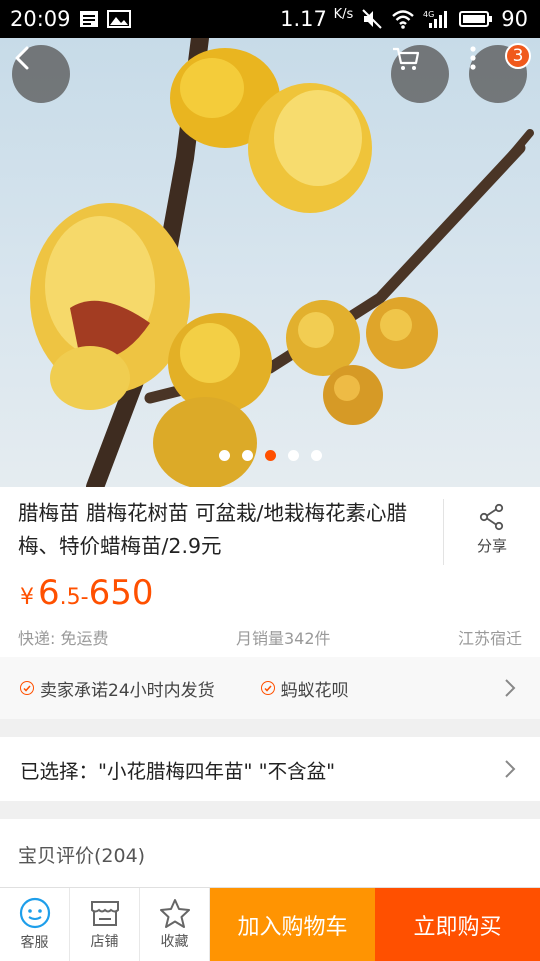  What do you see at coordinates (491, 517) in the screenshot?
I see `share-icon` at bounding box center [491, 517].